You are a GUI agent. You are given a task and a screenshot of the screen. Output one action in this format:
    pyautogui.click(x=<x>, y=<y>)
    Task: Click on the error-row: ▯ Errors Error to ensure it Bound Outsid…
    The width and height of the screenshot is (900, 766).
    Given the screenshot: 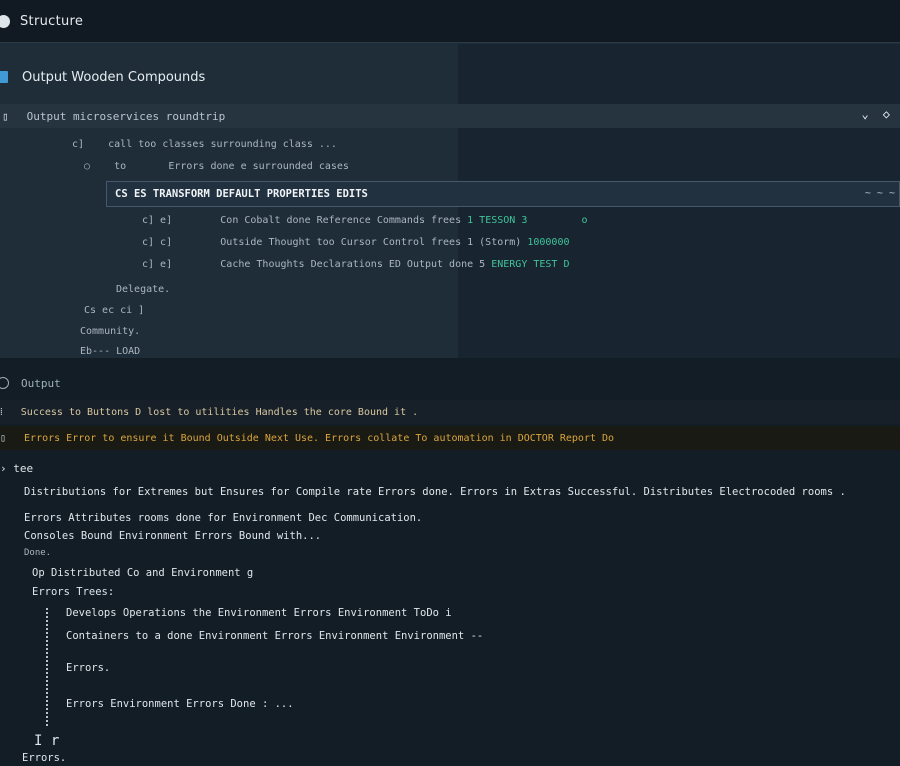 What is the action you would take?
    pyautogui.click(x=450, y=438)
    